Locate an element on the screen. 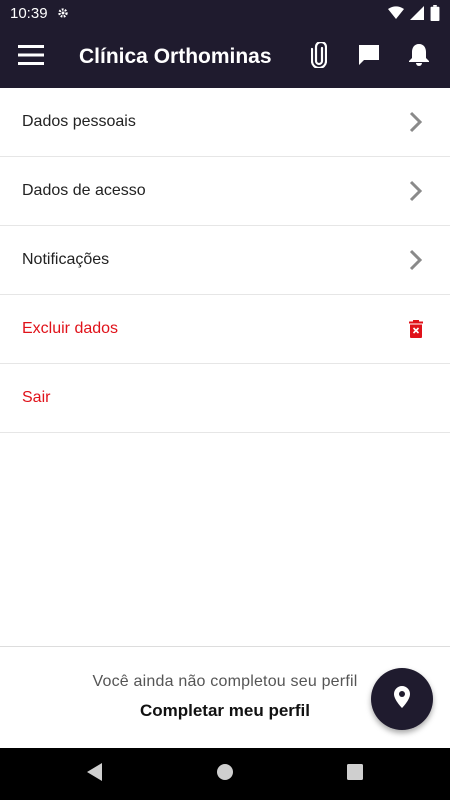 Image resolution: width=450 pixels, height=800 pixels. menu-item-notificacoes: Notificações is located at coordinates (225, 260).